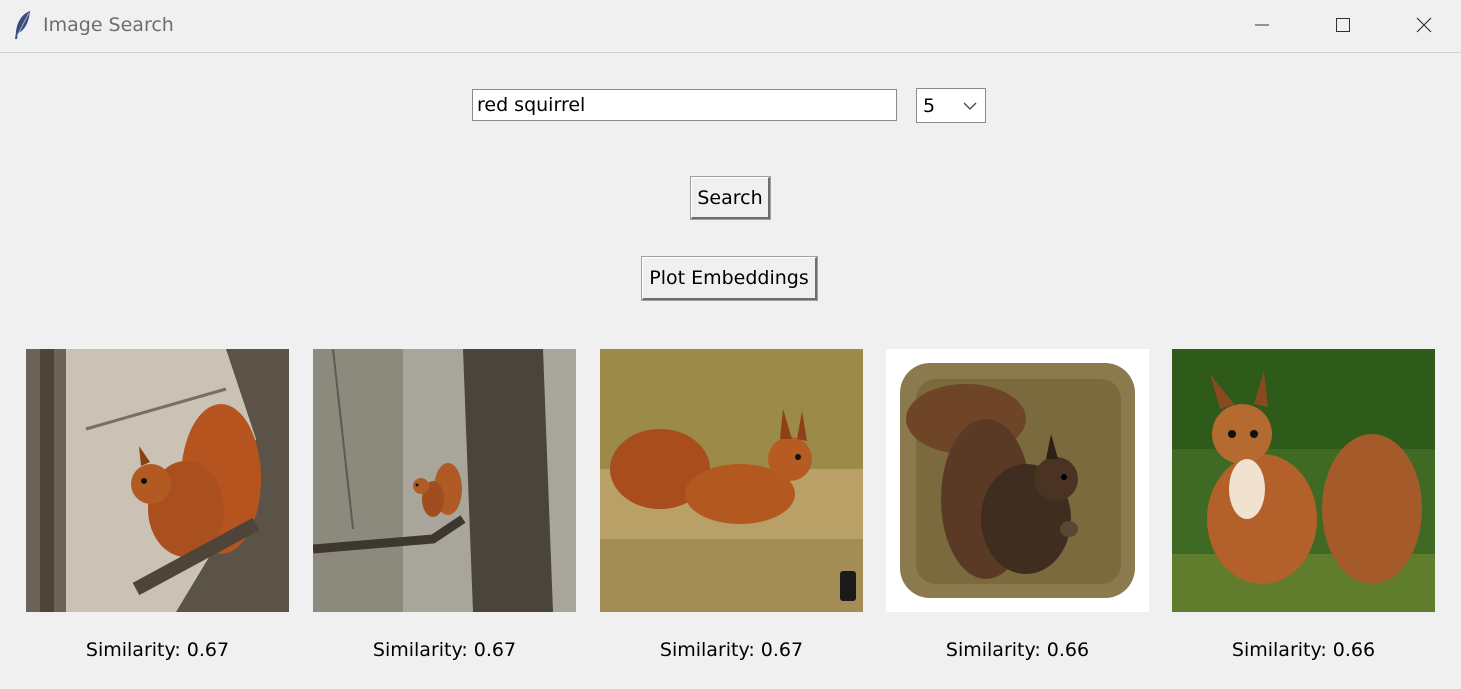  I want to click on title-bar: Image Search, so click(730, 26).